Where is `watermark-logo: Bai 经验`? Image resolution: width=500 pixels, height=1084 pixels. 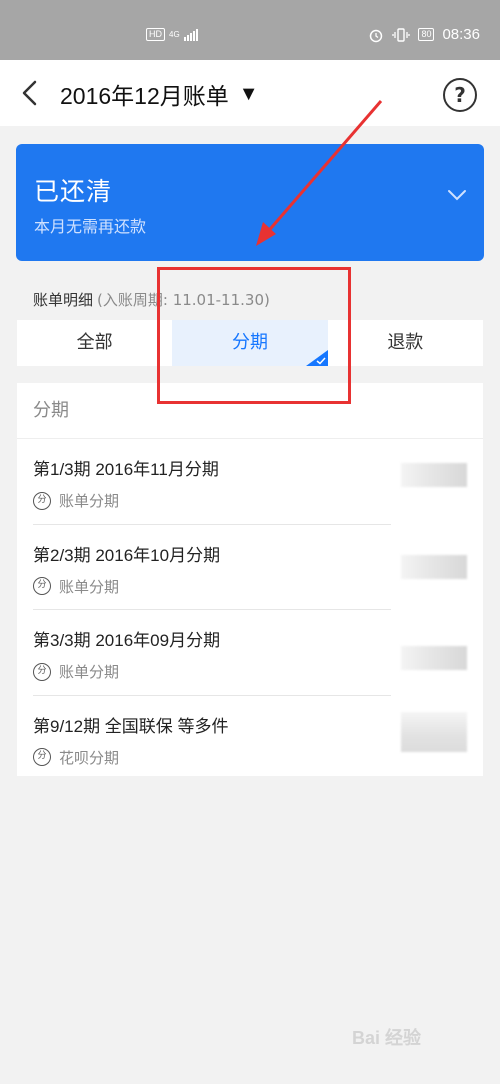 watermark-logo: Bai 经验 is located at coordinates (387, 1038).